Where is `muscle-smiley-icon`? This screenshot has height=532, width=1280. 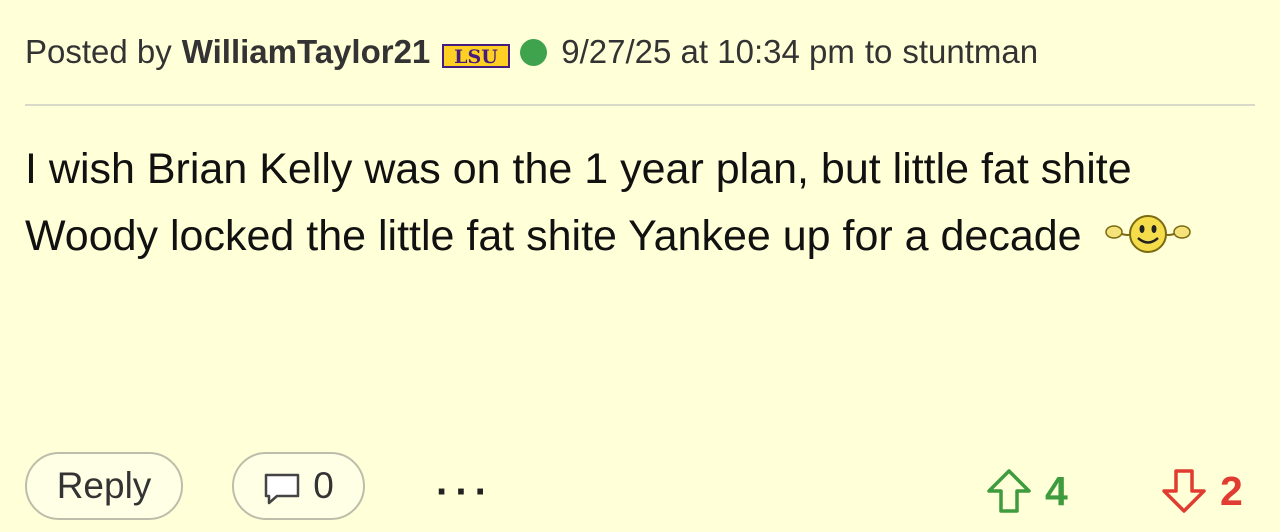
muscle-smiley-icon is located at coordinates (1148, 231).